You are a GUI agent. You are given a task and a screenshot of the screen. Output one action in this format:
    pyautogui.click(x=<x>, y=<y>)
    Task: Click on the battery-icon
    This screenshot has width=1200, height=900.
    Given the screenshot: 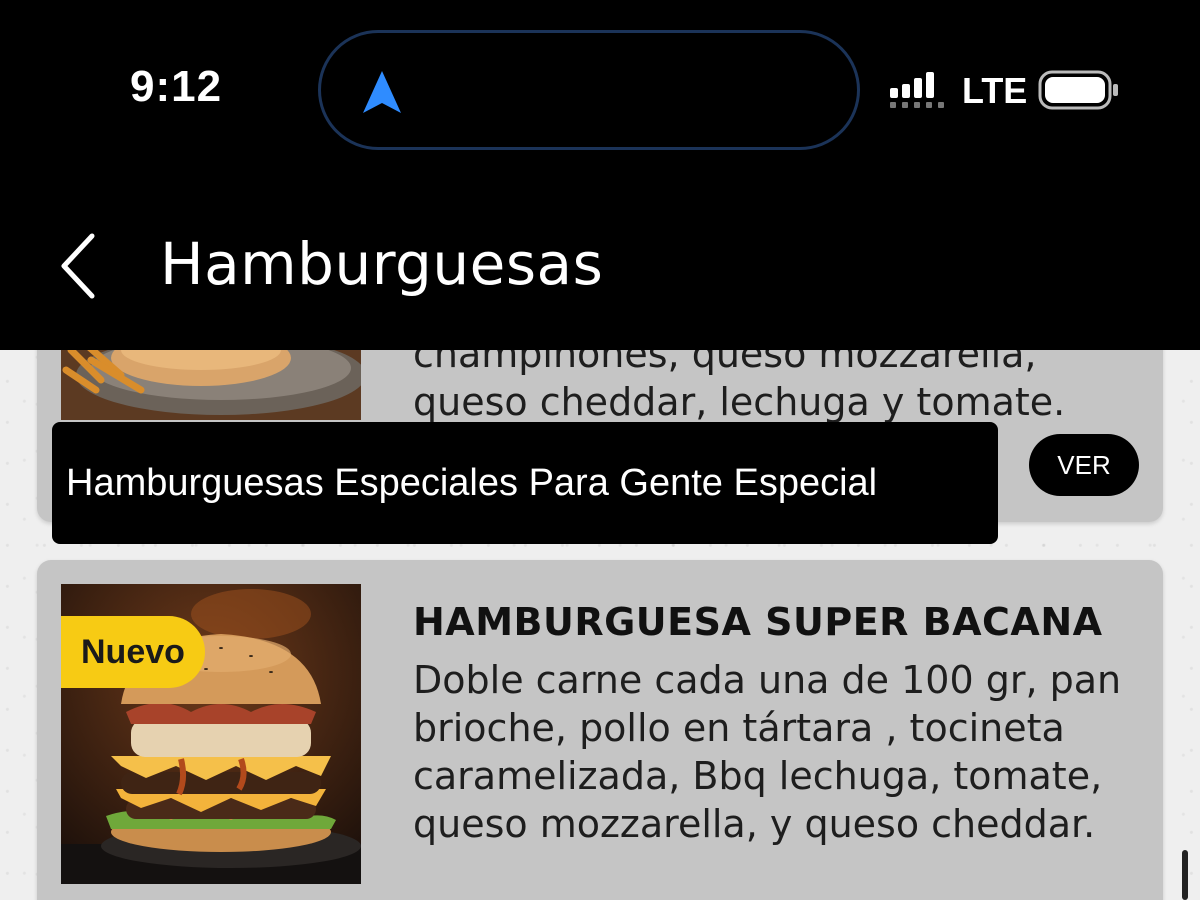 What is the action you would take?
    pyautogui.click(x=1078, y=90)
    